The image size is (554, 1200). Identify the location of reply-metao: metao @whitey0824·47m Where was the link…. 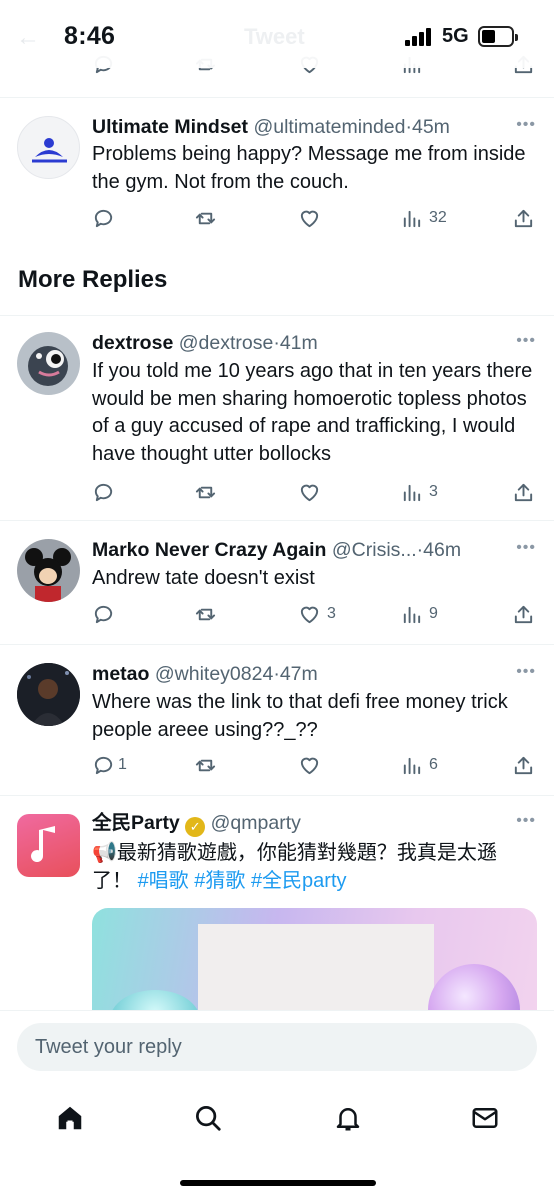
(277, 720).